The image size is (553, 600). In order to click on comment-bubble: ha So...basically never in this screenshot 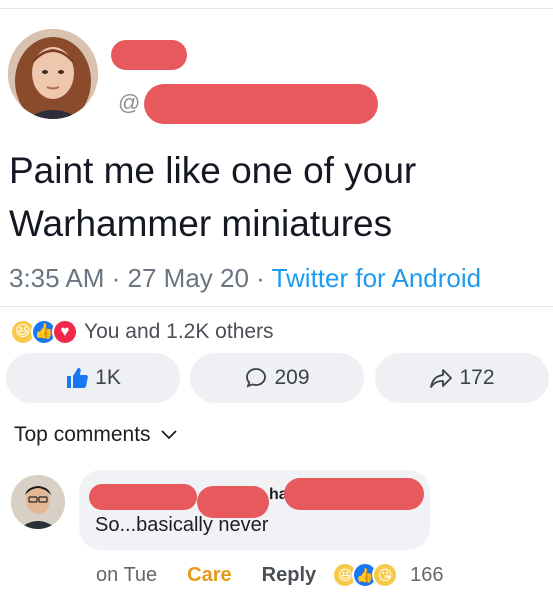, I will do `click(254, 510)`.